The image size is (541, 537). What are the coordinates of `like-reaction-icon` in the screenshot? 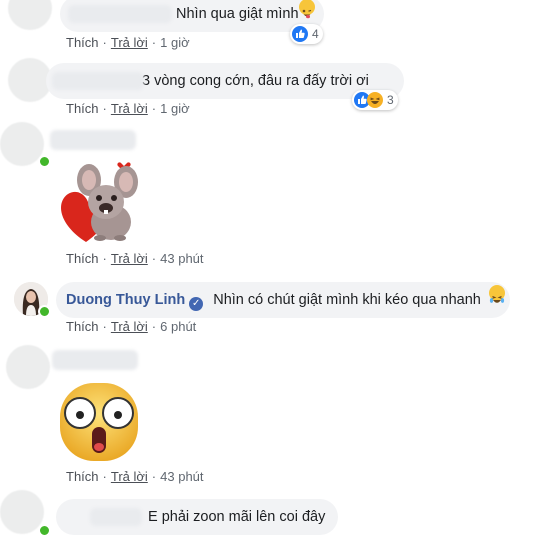 It's located at (300, 34).